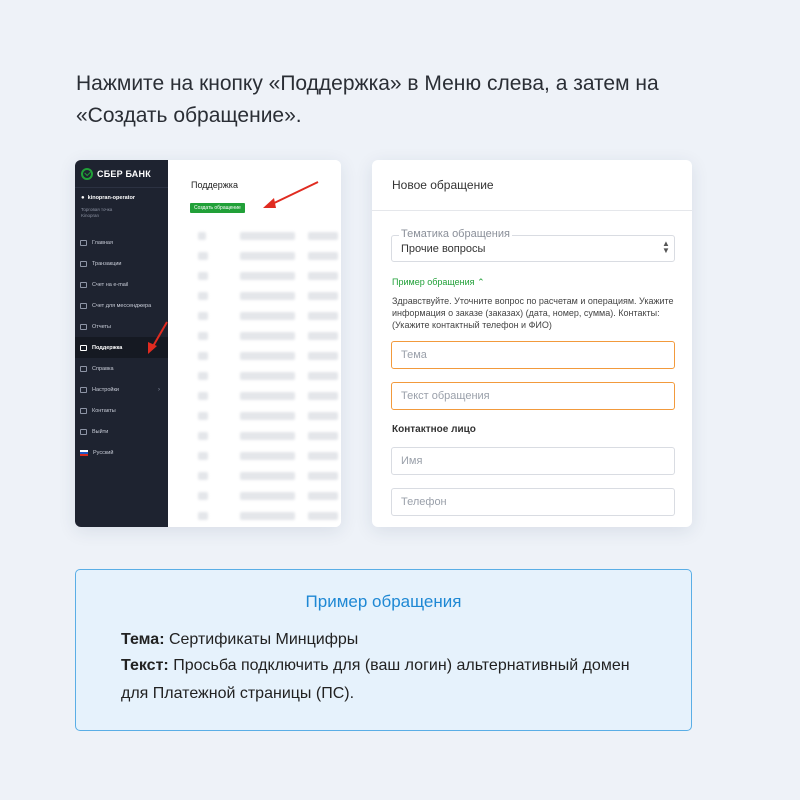 The image size is (800, 800). What do you see at coordinates (87, 173) in the screenshot?
I see `sber-logo-icon` at bounding box center [87, 173].